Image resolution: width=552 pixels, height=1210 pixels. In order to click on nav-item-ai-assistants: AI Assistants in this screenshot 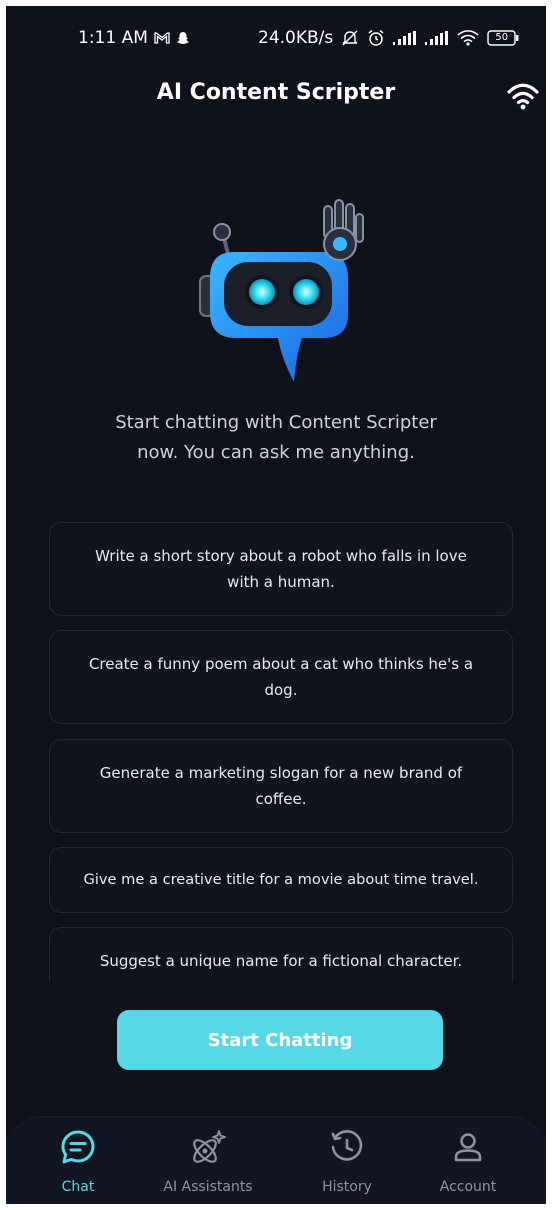, I will do `click(208, 1164)`.